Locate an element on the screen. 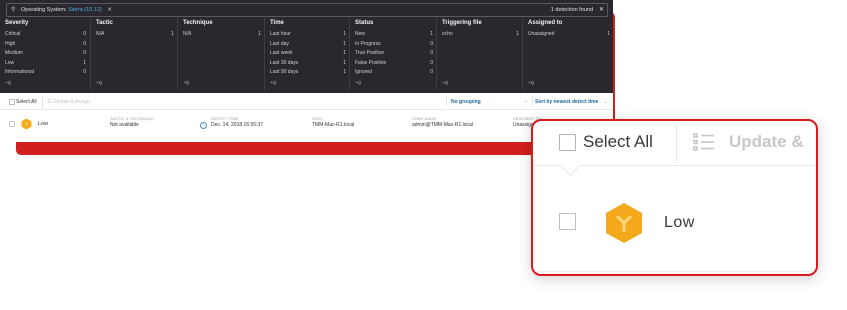 The height and width of the screenshot is (310, 847). filter-column-title: Technique is located at coordinates (198, 23).